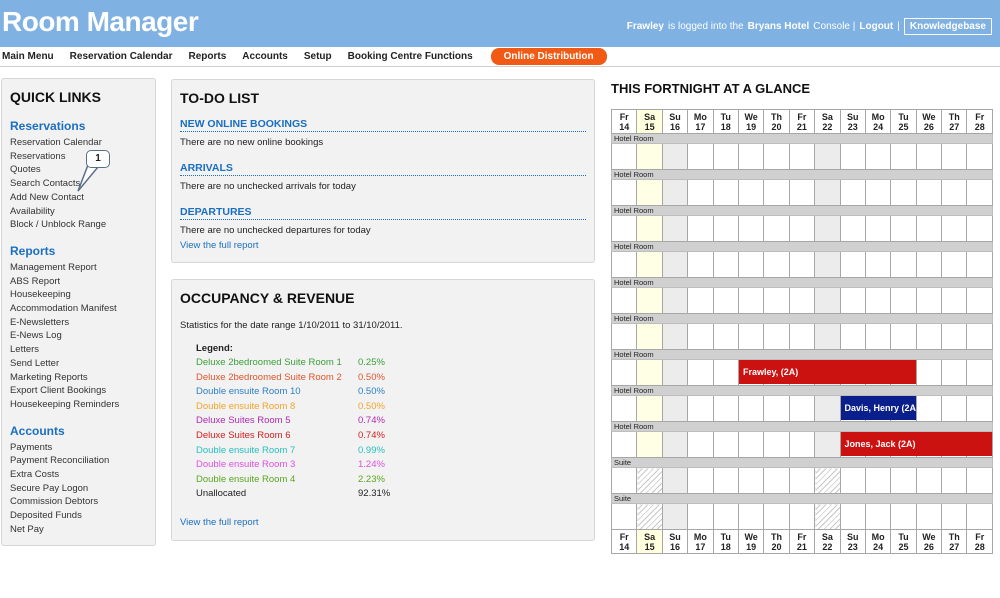 The width and height of the screenshot is (1000, 598). Describe the element at coordinates (78, 516) in the screenshot. I see `quick-link-deposited-funds: Deposited Funds` at that location.